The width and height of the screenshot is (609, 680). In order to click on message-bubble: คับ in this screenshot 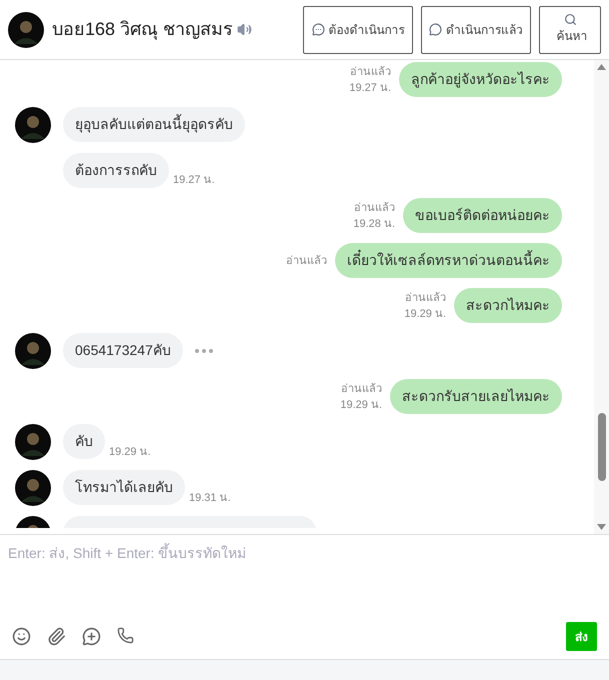, I will do `click(84, 441)`.